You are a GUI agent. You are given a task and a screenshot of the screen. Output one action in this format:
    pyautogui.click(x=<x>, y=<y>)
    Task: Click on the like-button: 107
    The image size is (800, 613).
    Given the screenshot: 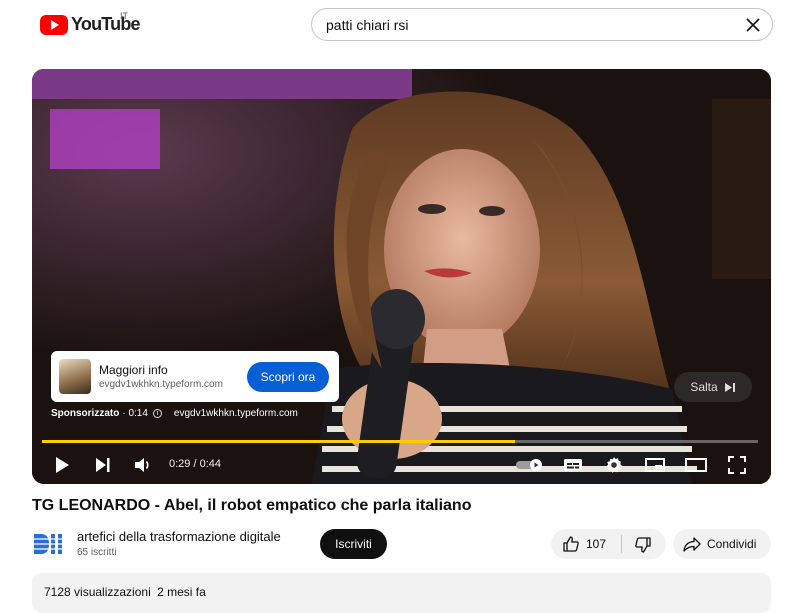 What is the action you would take?
    pyautogui.click(x=586, y=544)
    